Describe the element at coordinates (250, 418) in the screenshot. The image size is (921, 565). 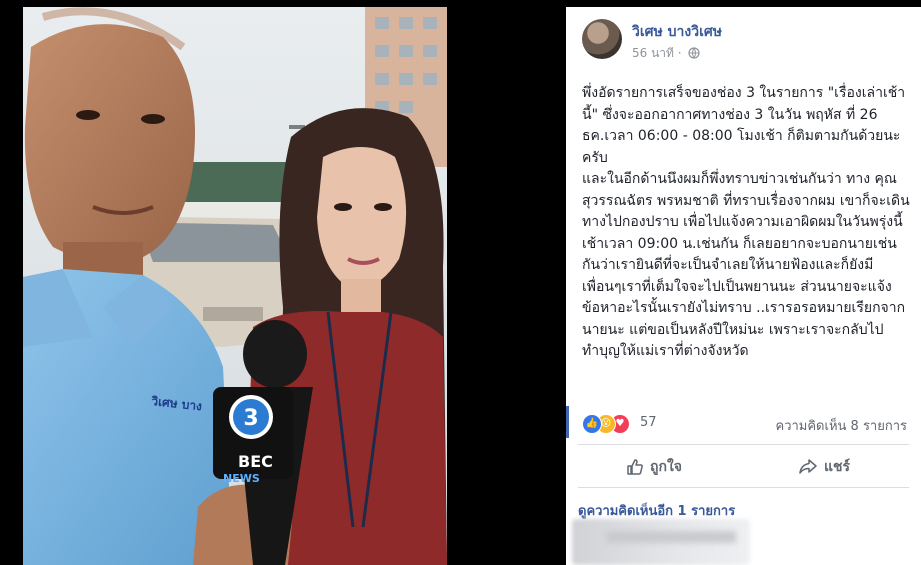
I see `mic-channel-number: 3` at that location.